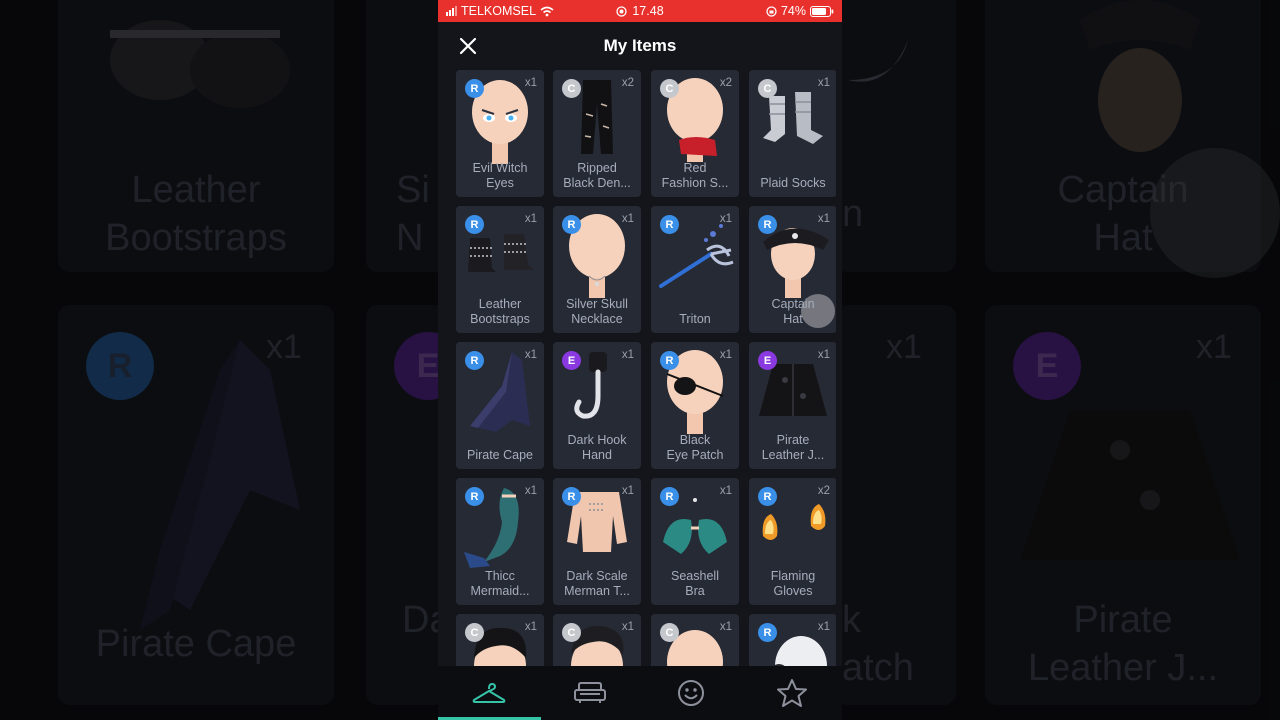  I want to click on item-card: R x1 Silver Skull Necklace, so click(597, 269).